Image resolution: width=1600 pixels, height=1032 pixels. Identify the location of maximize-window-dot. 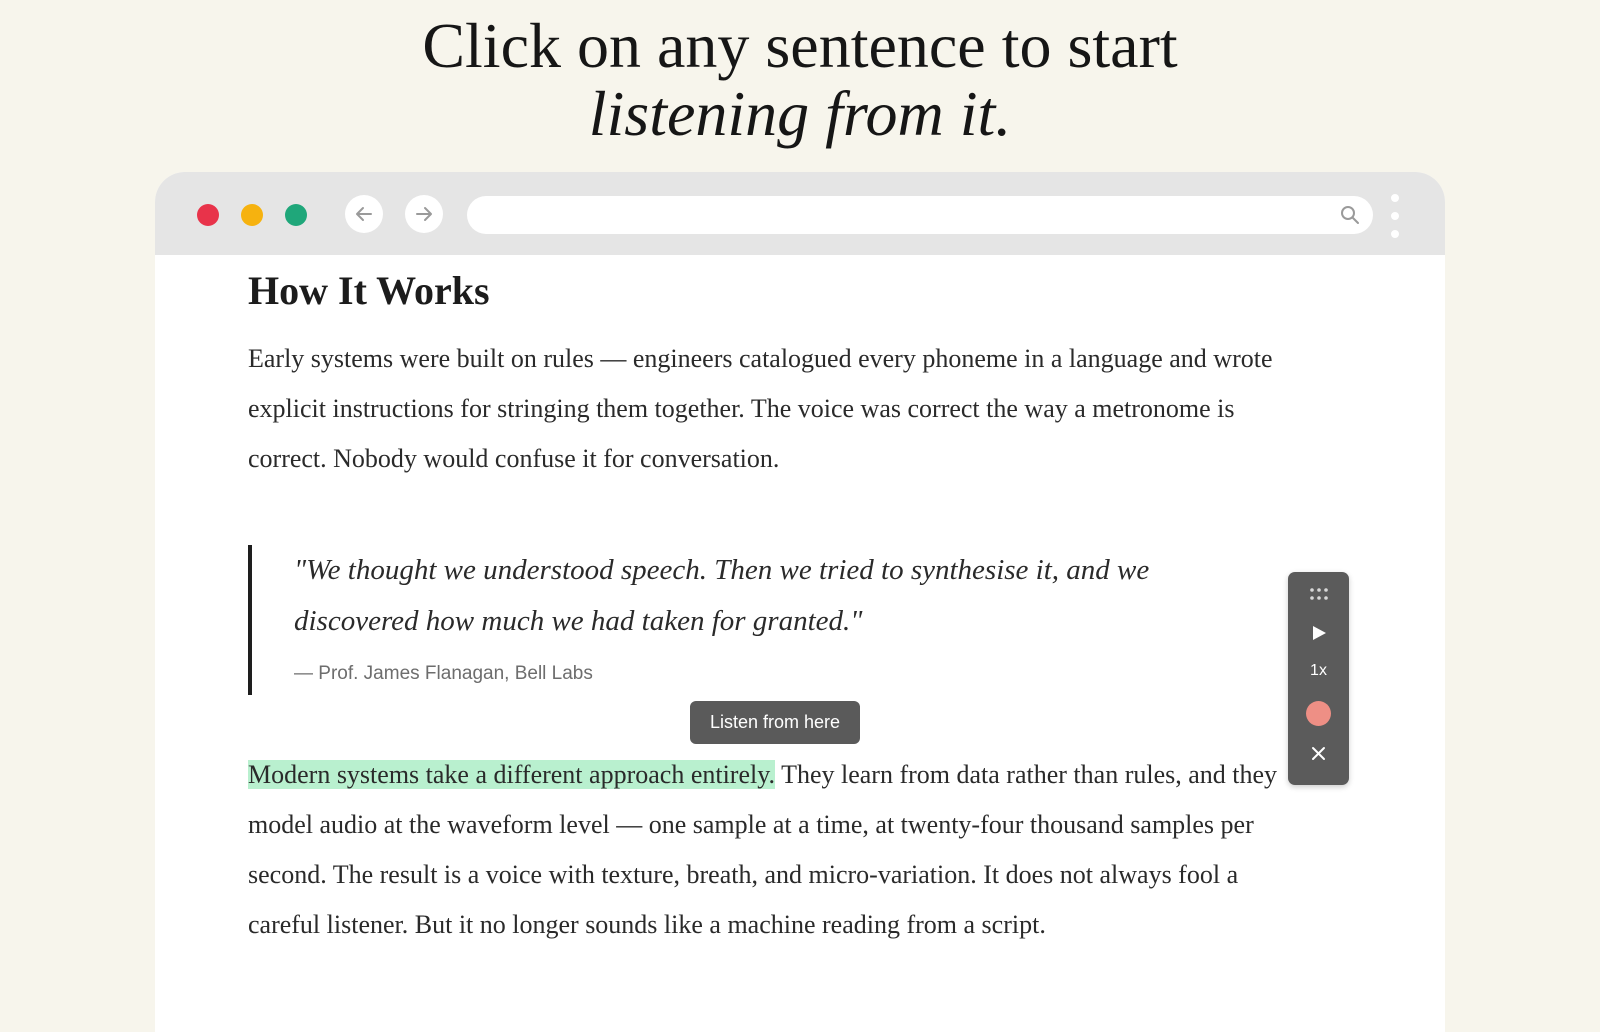
(296, 215).